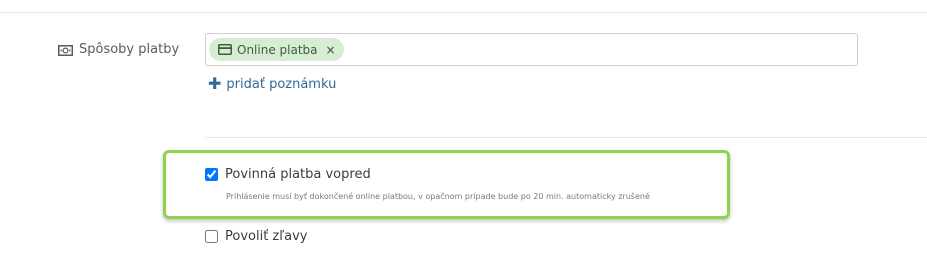 This screenshot has width=927, height=273. I want to click on payment-method-tag: Online platba ×, so click(276, 49).